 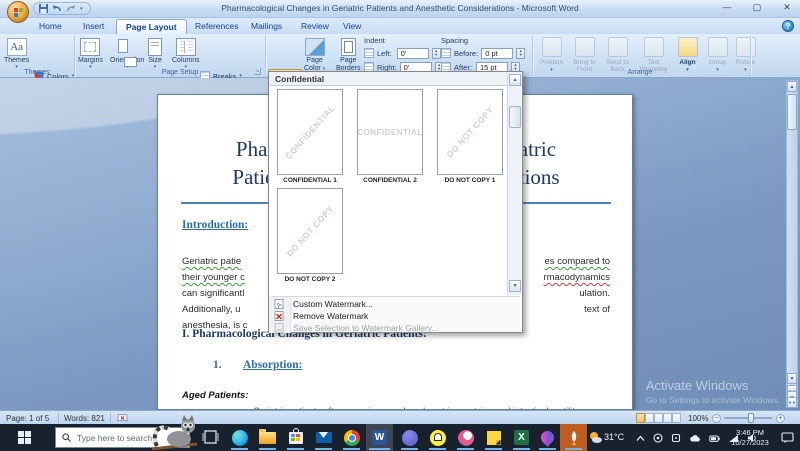 I want to click on maximize-button: ▢, so click(x=757, y=8).